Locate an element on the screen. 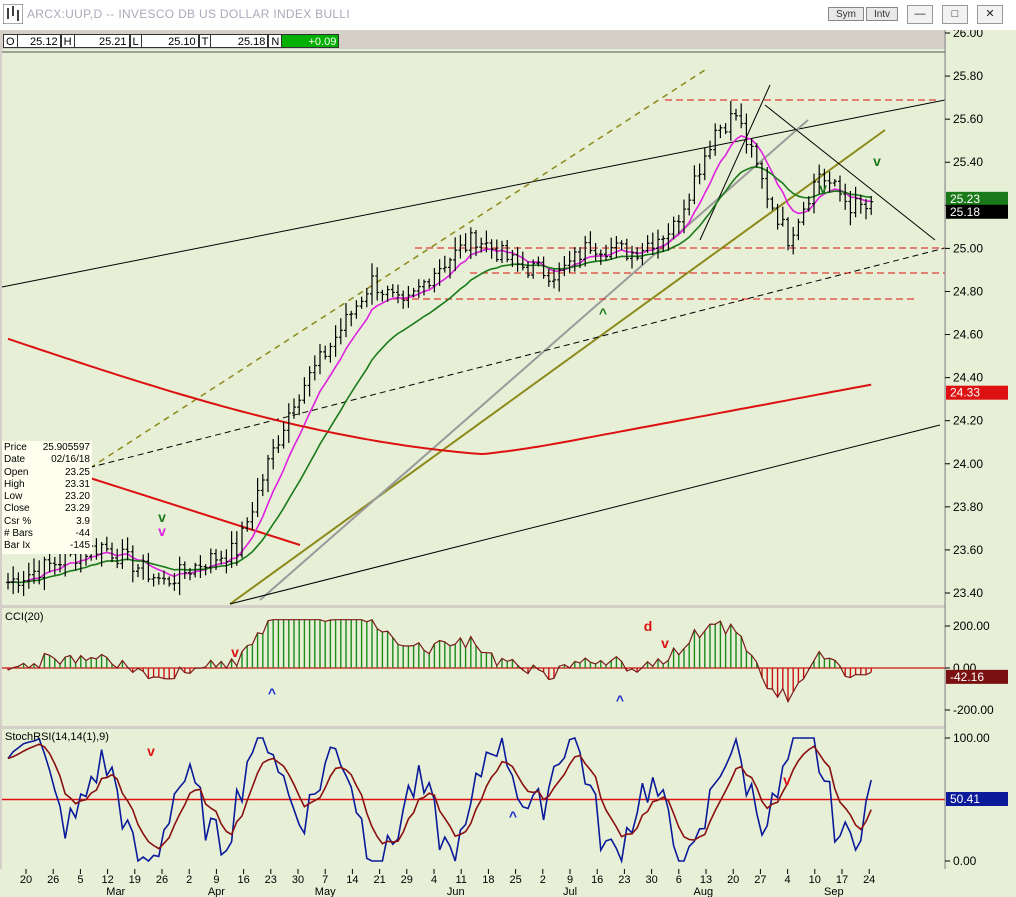 This screenshot has height=897, width=1016. close-icon: ✕ is located at coordinates (990, 14).